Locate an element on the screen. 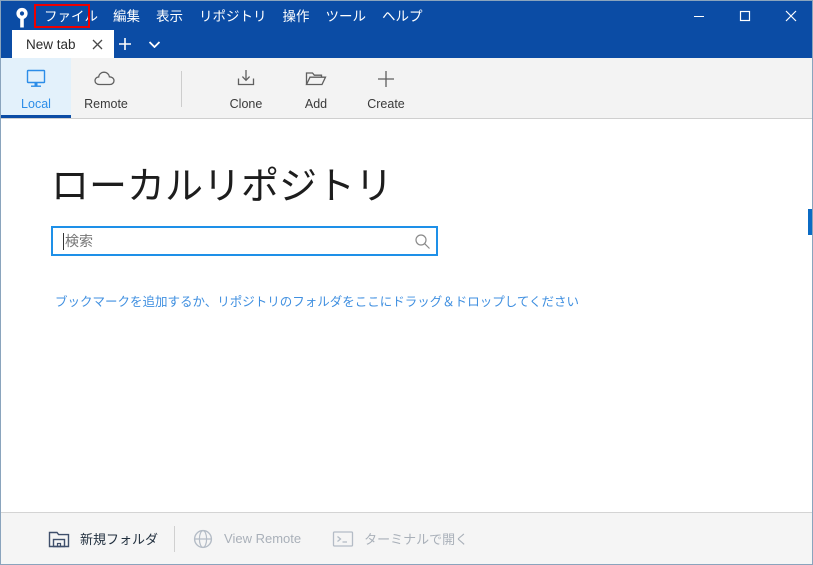 This screenshot has width=813, height=565. toolbar-item-label: Remote is located at coordinates (106, 104).